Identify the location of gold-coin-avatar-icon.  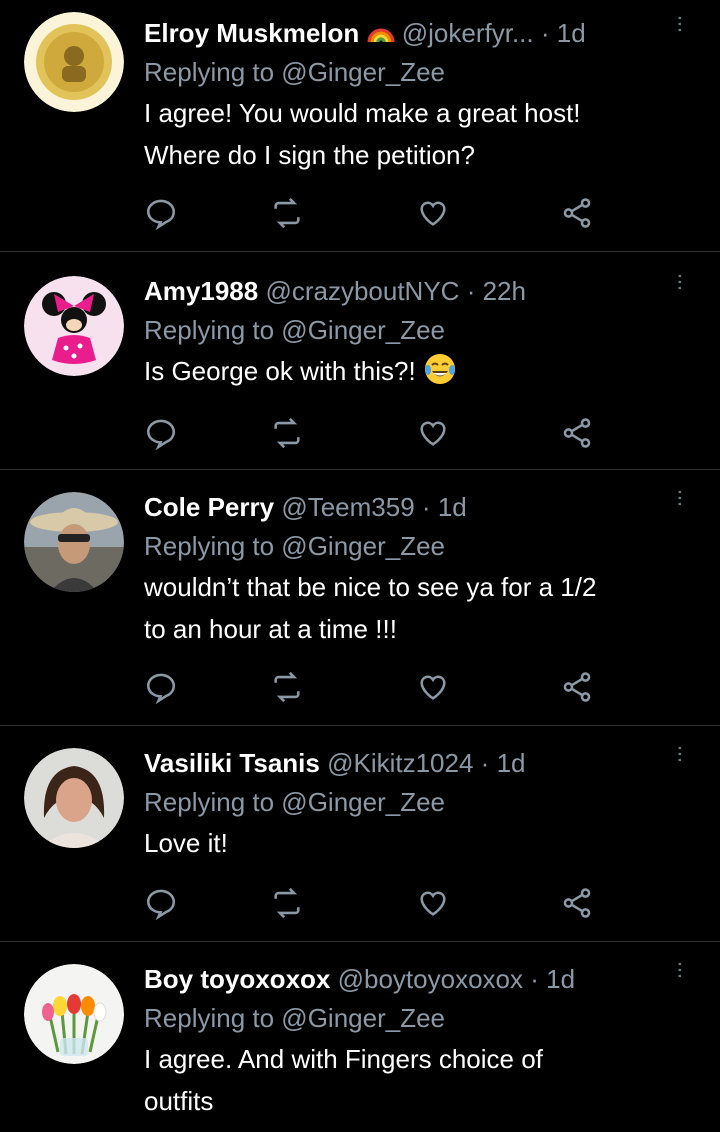
(74, 62).